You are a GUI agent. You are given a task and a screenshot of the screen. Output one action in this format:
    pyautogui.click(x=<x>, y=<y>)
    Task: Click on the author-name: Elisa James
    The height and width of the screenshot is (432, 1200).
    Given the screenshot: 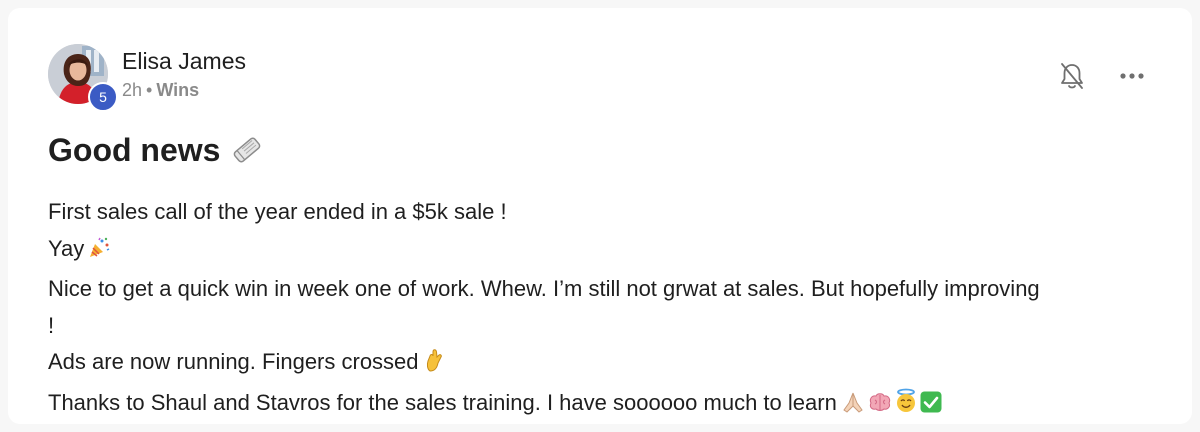 What is the action you would take?
    pyautogui.click(x=184, y=61)
    